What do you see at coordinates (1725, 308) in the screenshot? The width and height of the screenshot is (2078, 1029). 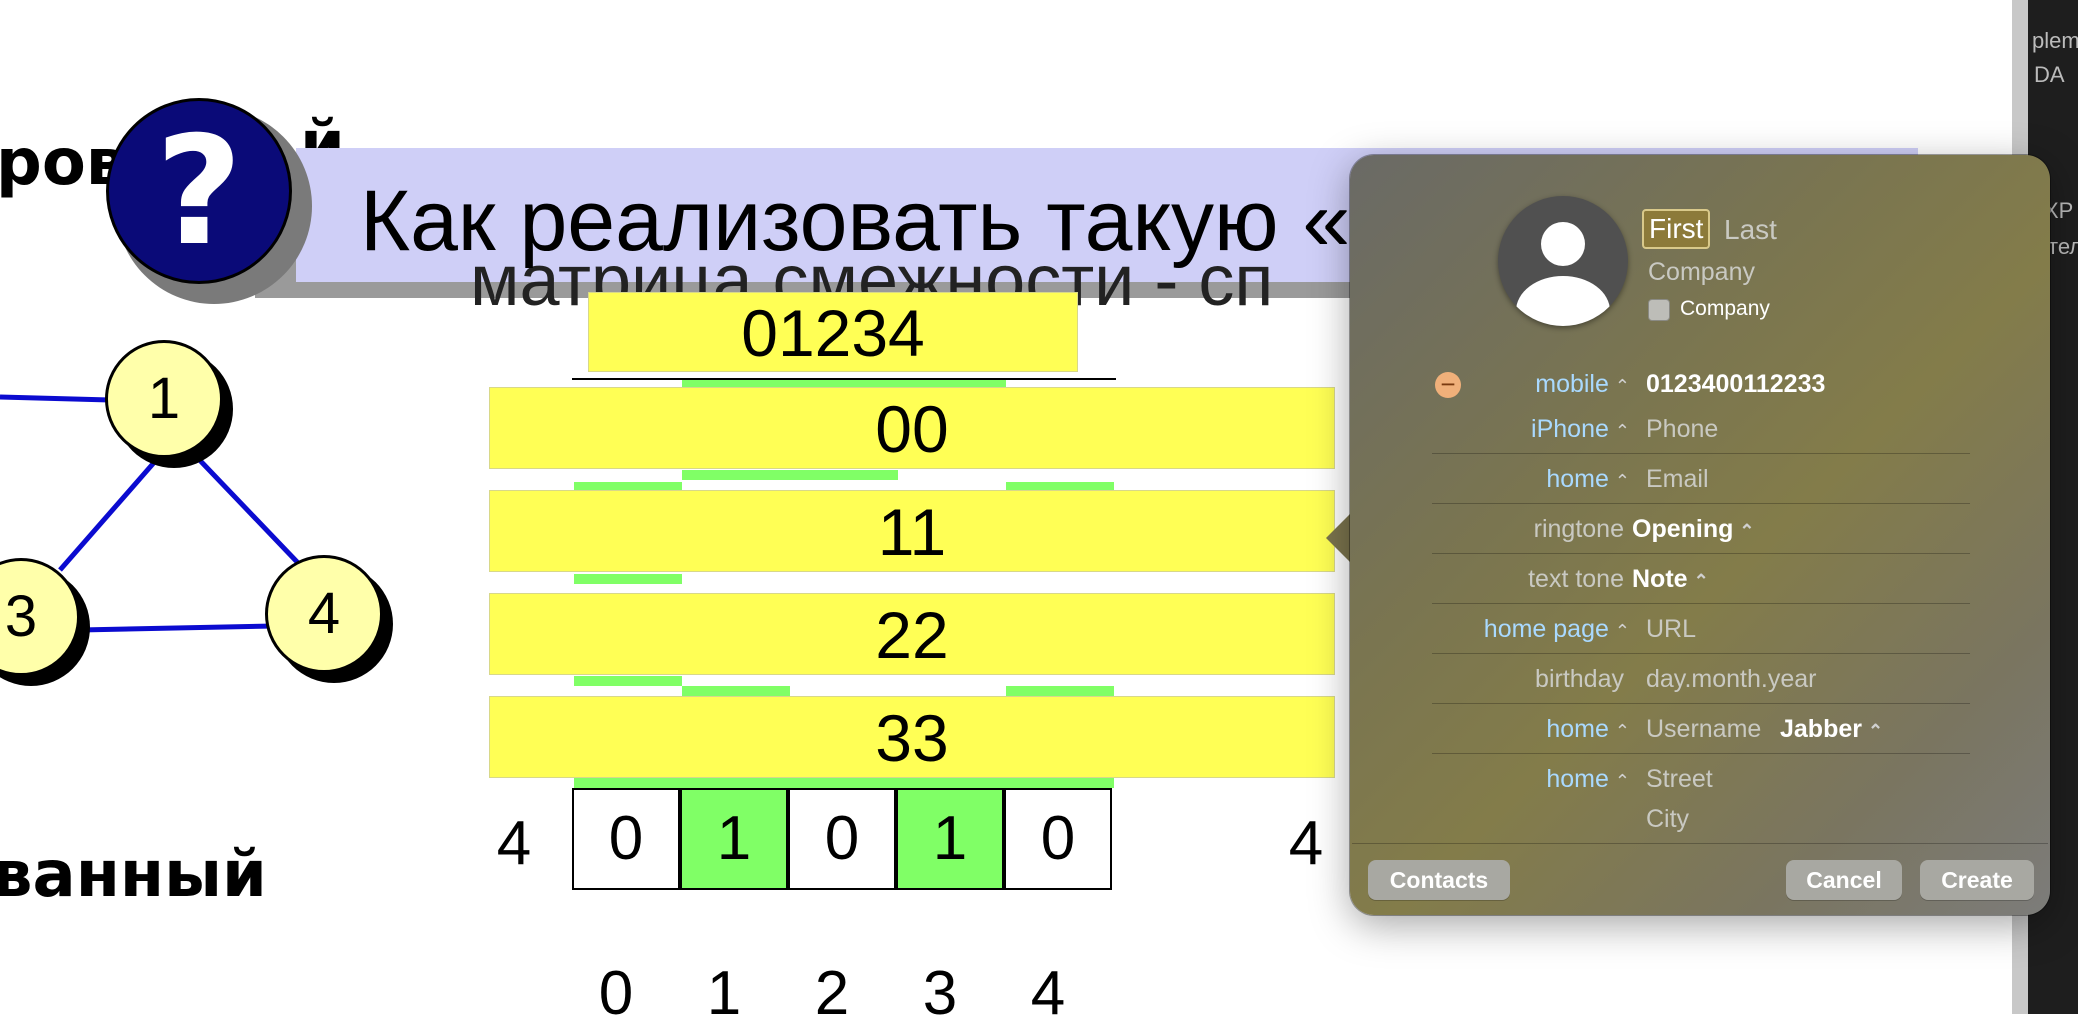 I see `company-checkbox-label: Company` at bounding box center [1725, 308].